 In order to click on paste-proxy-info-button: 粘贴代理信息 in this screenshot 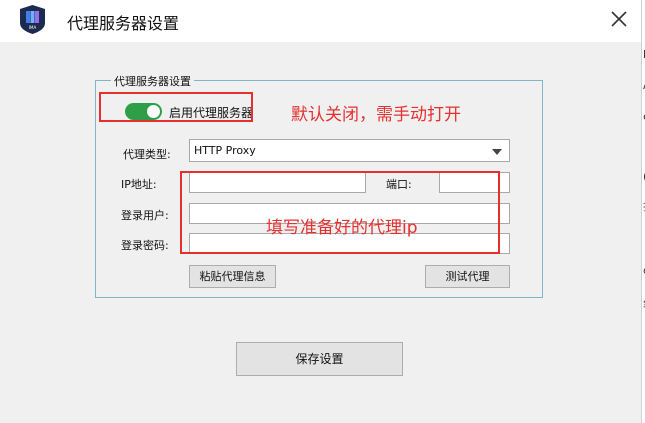, I will do `click(232, 276)`.